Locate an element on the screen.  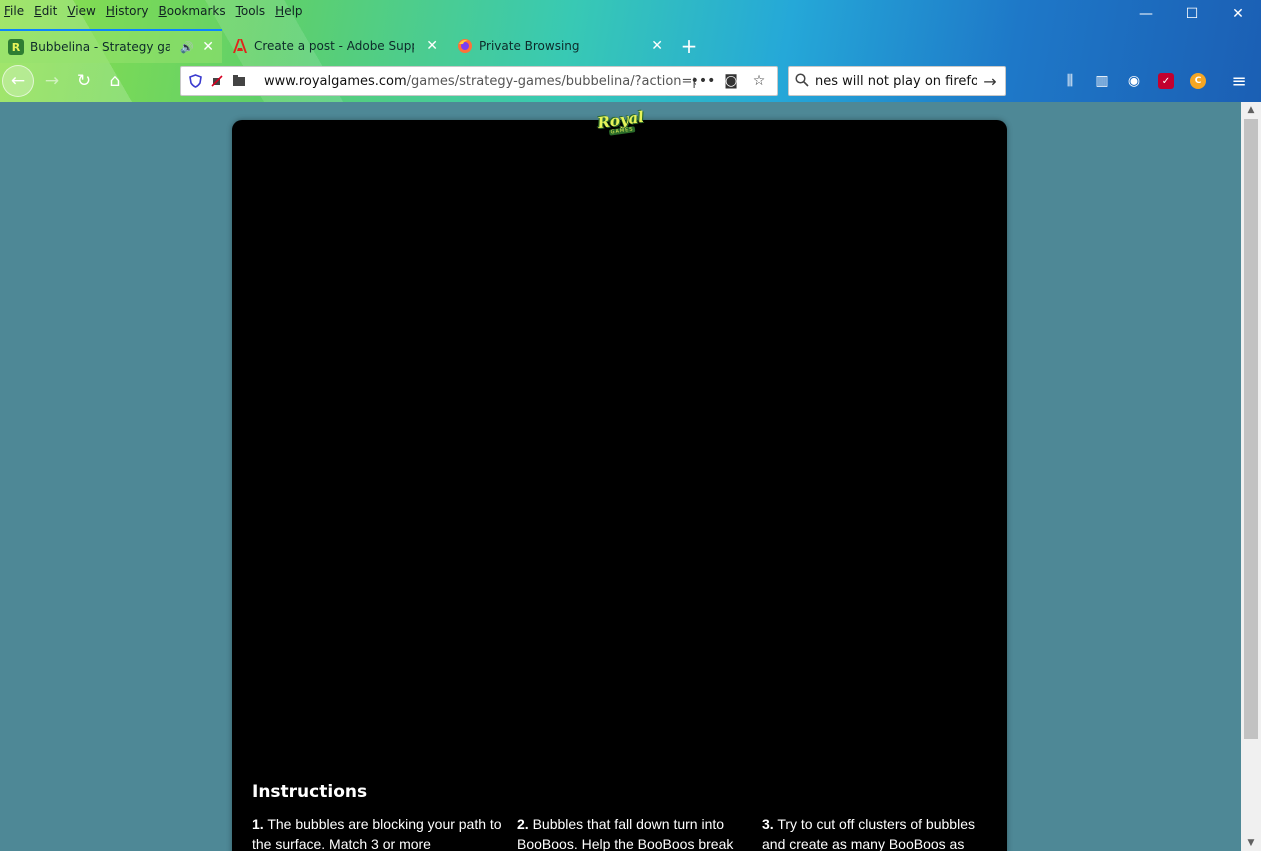
autoplay-blocked-icon is located at coordinates (217, 81).